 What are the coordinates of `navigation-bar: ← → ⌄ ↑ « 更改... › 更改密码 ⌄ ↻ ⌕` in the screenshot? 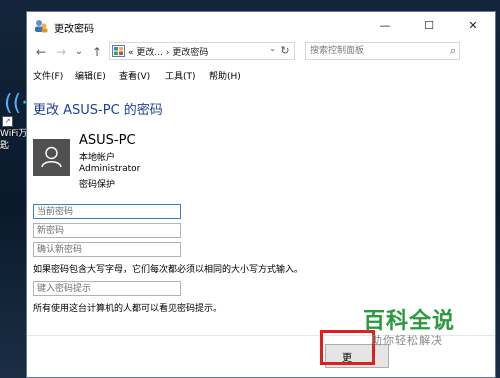 It's located at (261, 52).